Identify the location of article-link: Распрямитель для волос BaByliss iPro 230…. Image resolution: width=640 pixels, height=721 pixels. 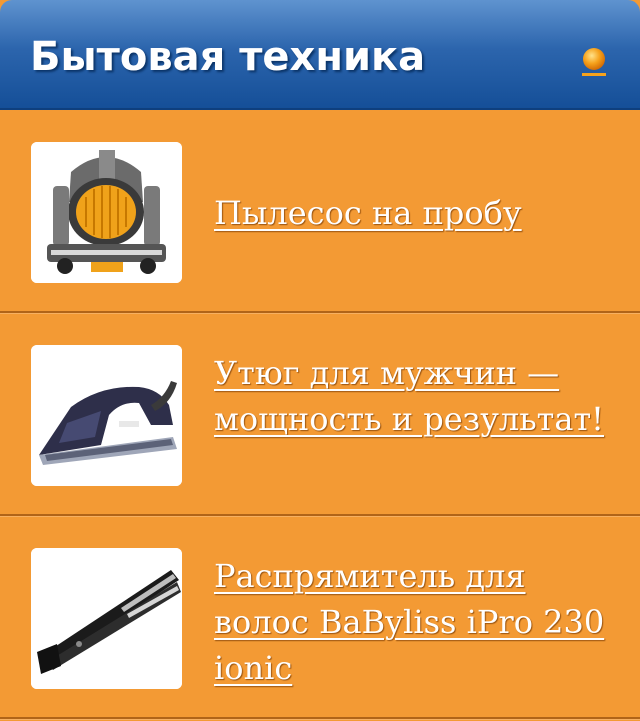
(418, 622).